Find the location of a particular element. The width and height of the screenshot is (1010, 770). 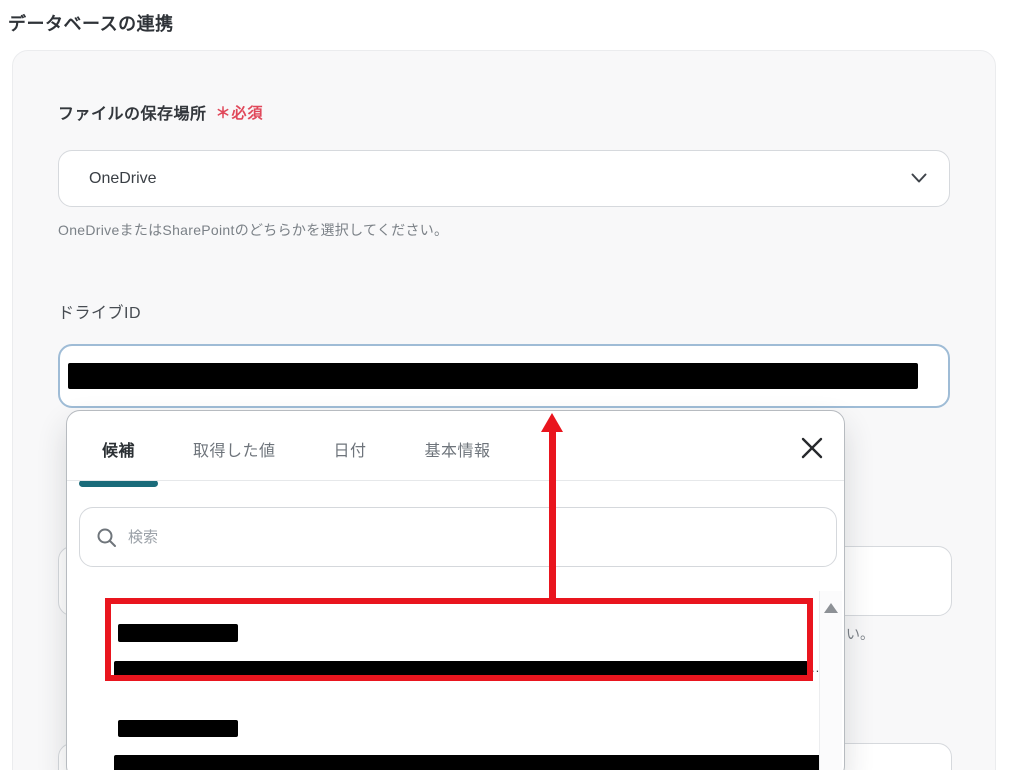

required-badge: ＊必須 is located at coordinates (239, 113).